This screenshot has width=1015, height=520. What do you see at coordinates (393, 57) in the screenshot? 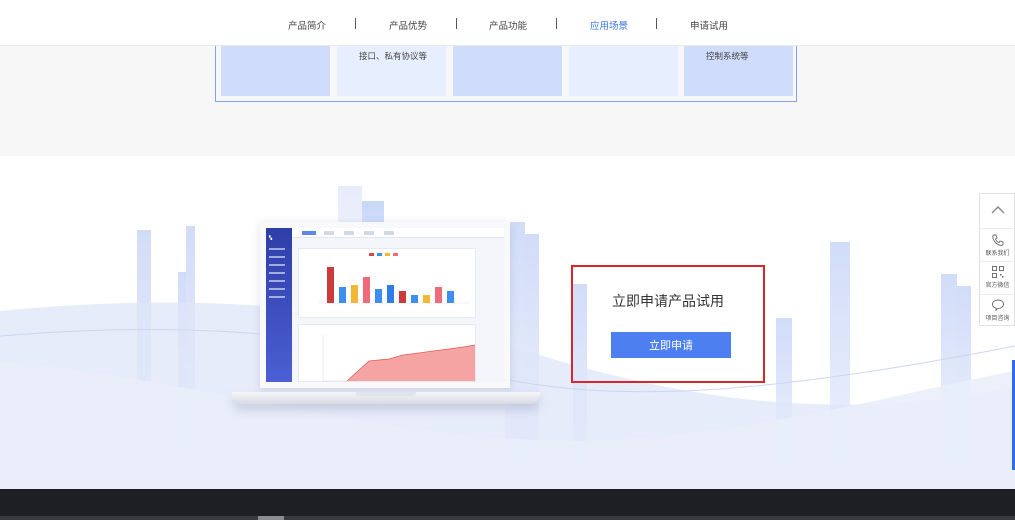
I see `use-case-card-text: 接口、私有协议等` at bounding box center [393, 57].